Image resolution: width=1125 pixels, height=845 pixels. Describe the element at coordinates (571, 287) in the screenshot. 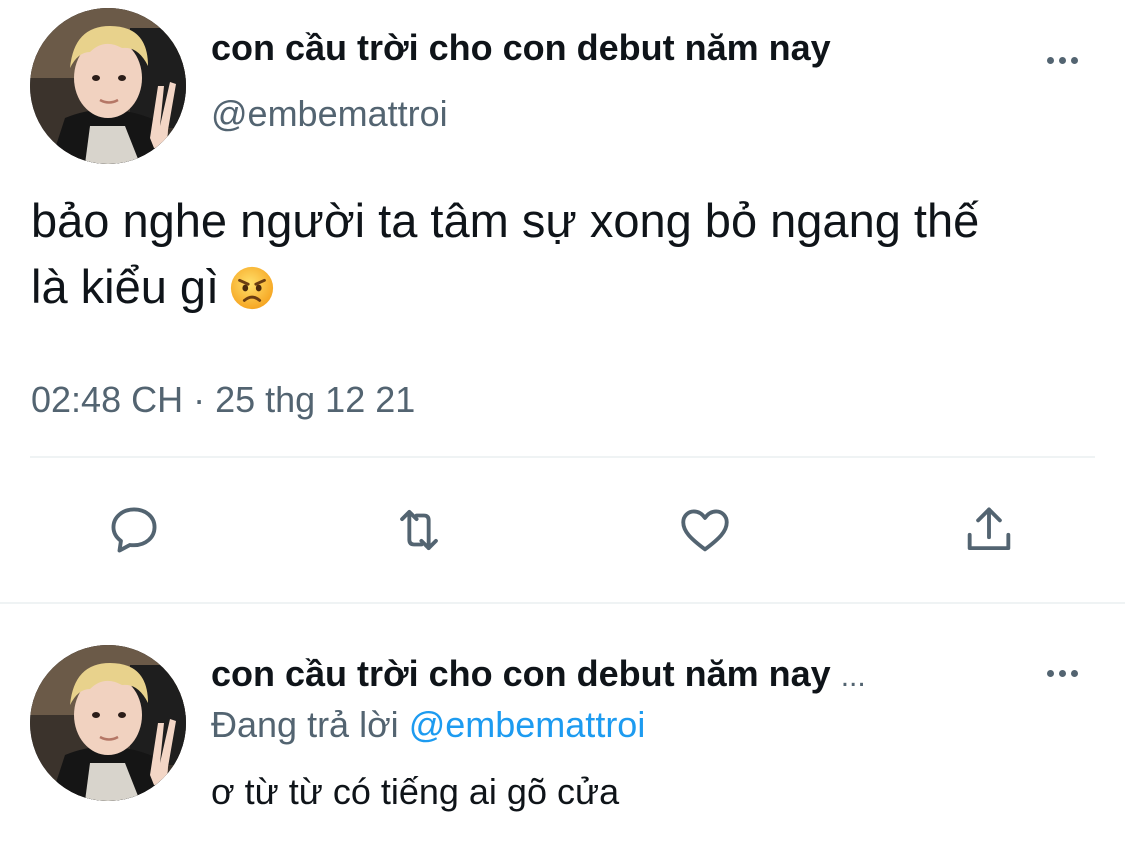

I see `tweet-text-line-with-emoji: là kiểu gì` at that location.